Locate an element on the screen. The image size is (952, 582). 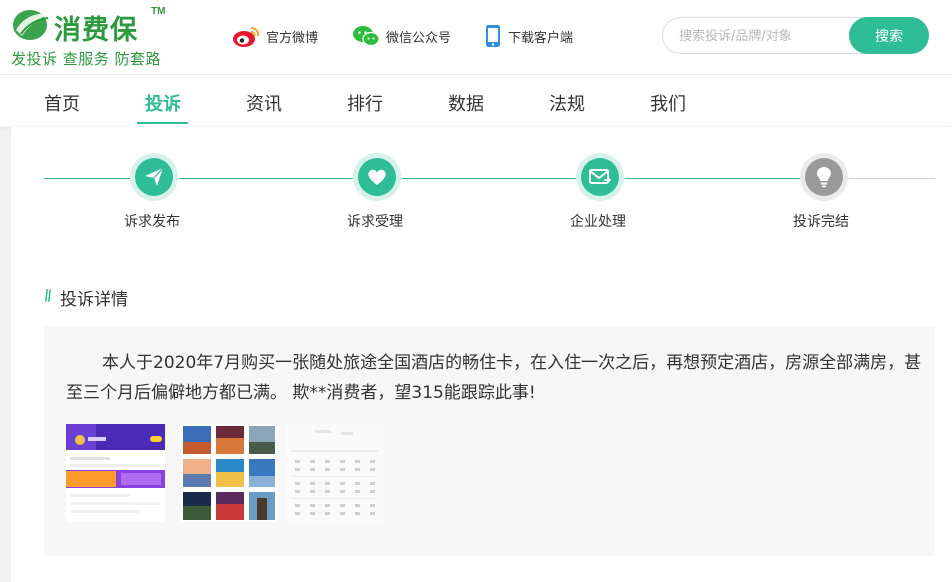
attachment-image-3-content is located at coordinates (334, 473).